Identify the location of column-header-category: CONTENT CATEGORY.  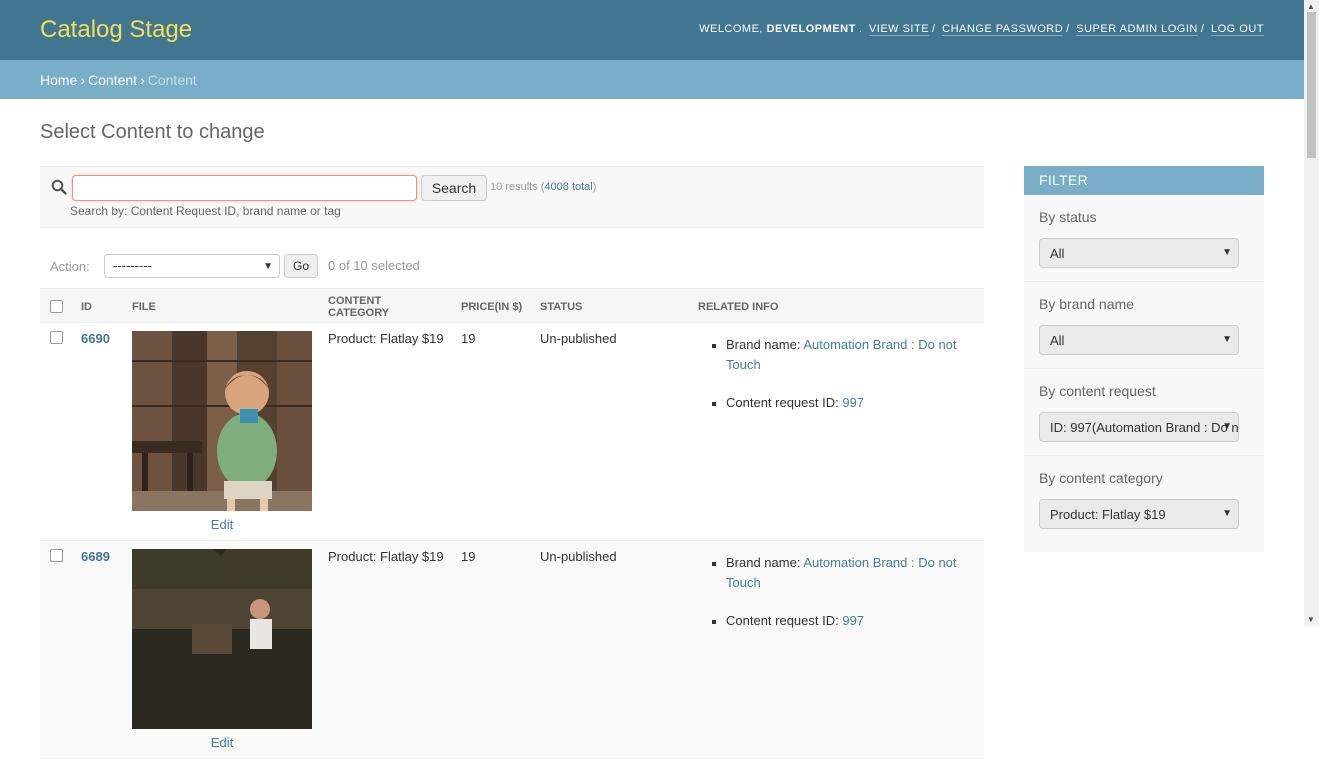
(386, 305).